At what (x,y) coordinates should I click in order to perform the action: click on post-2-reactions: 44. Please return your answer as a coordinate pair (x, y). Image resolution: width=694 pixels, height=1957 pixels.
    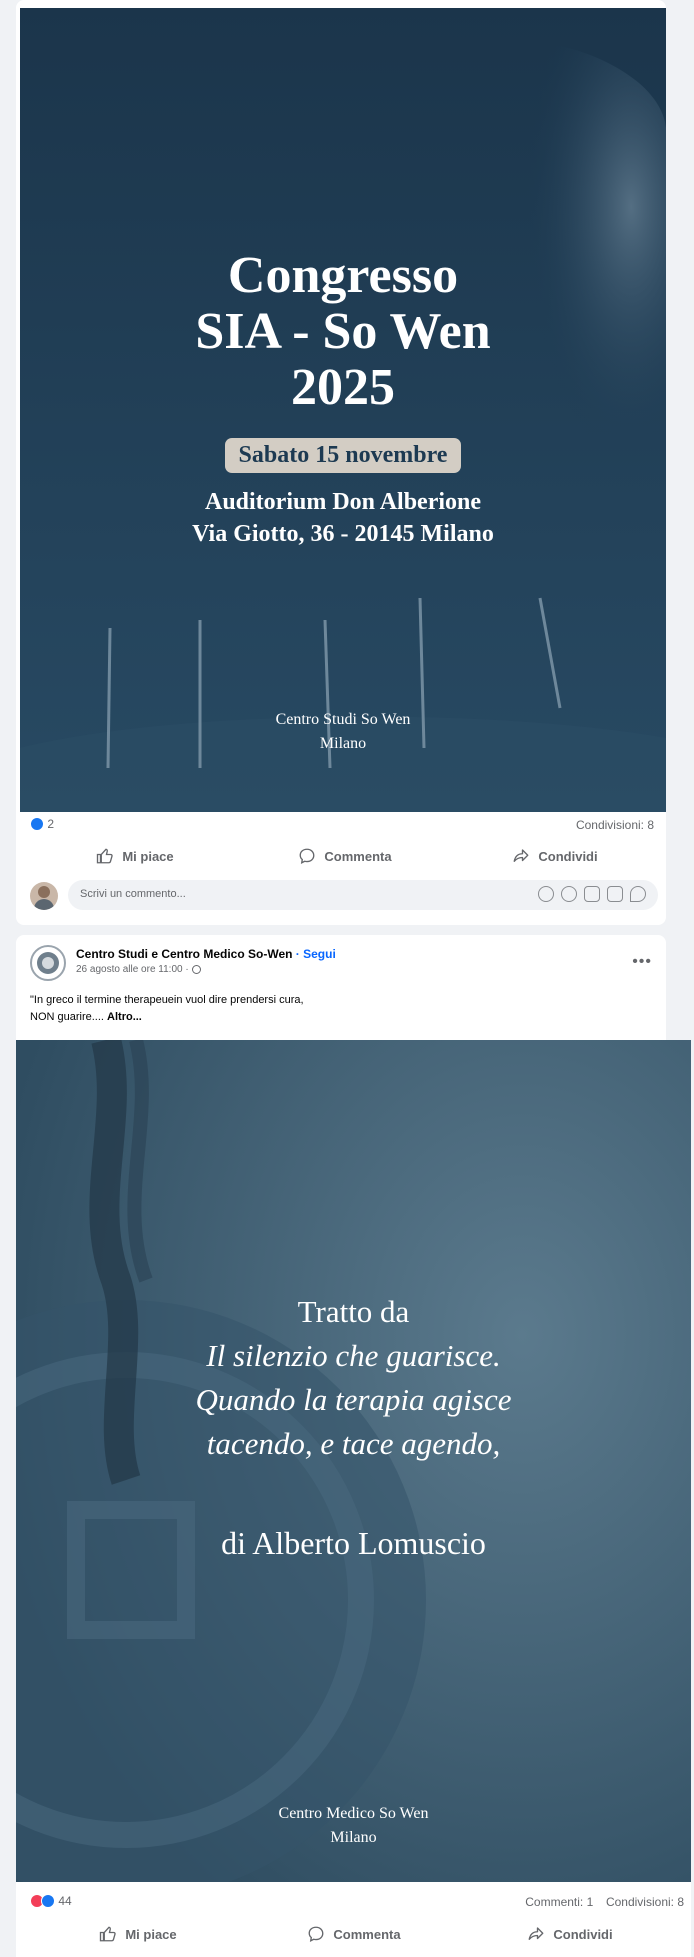
    Looking at the image, I should click on (51, 1900).